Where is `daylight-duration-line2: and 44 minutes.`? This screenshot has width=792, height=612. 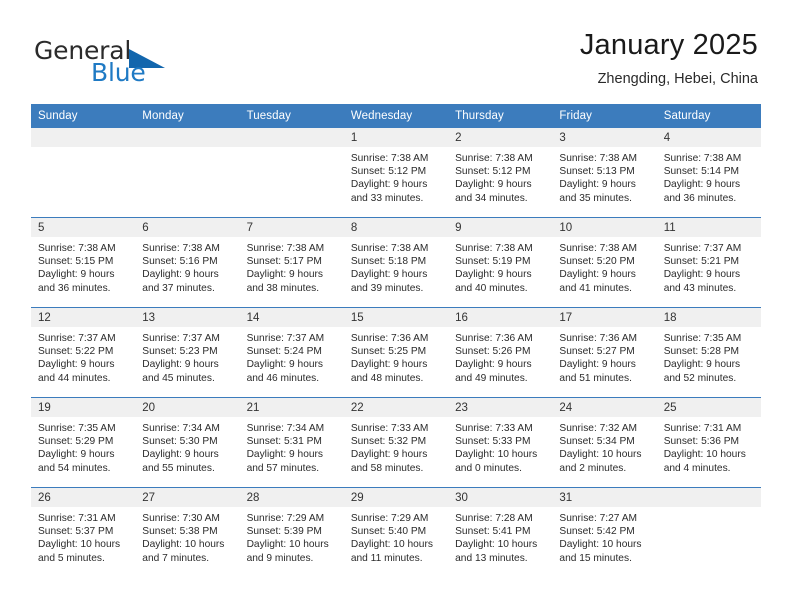 daylight-duration-line2: and 44 minutes. is located at coordinates (74, 378).